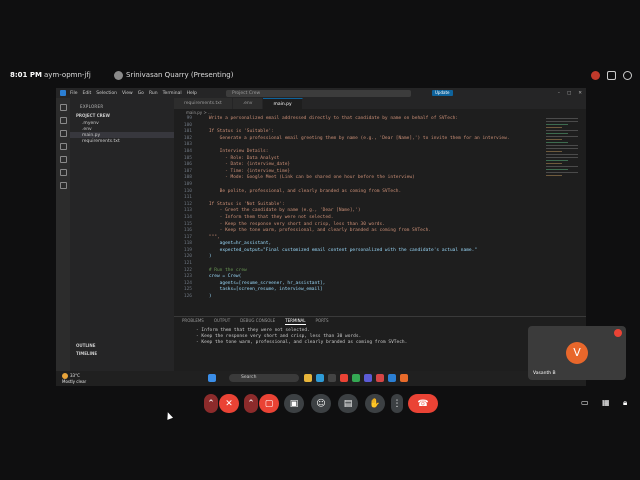 This screenshot has height=480, width=640. What do you see at coordinates (627, 402) in the screenshot?
I see `host-controls-icon: 🔒︎` at bounding box center [627, 402].